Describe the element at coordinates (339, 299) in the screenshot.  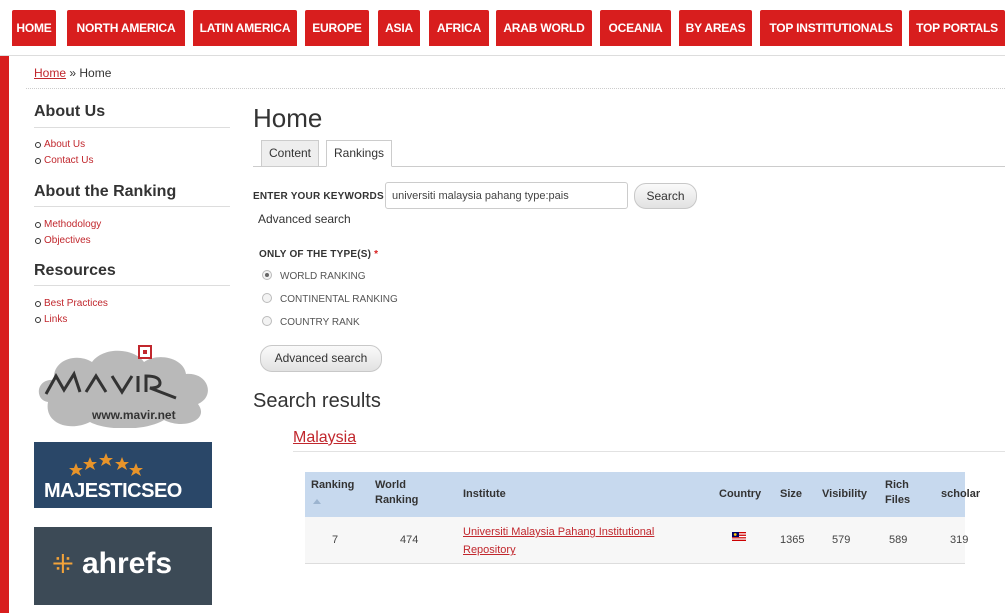
I see `radio-label: CONTINENTAL RANKING` at that location.